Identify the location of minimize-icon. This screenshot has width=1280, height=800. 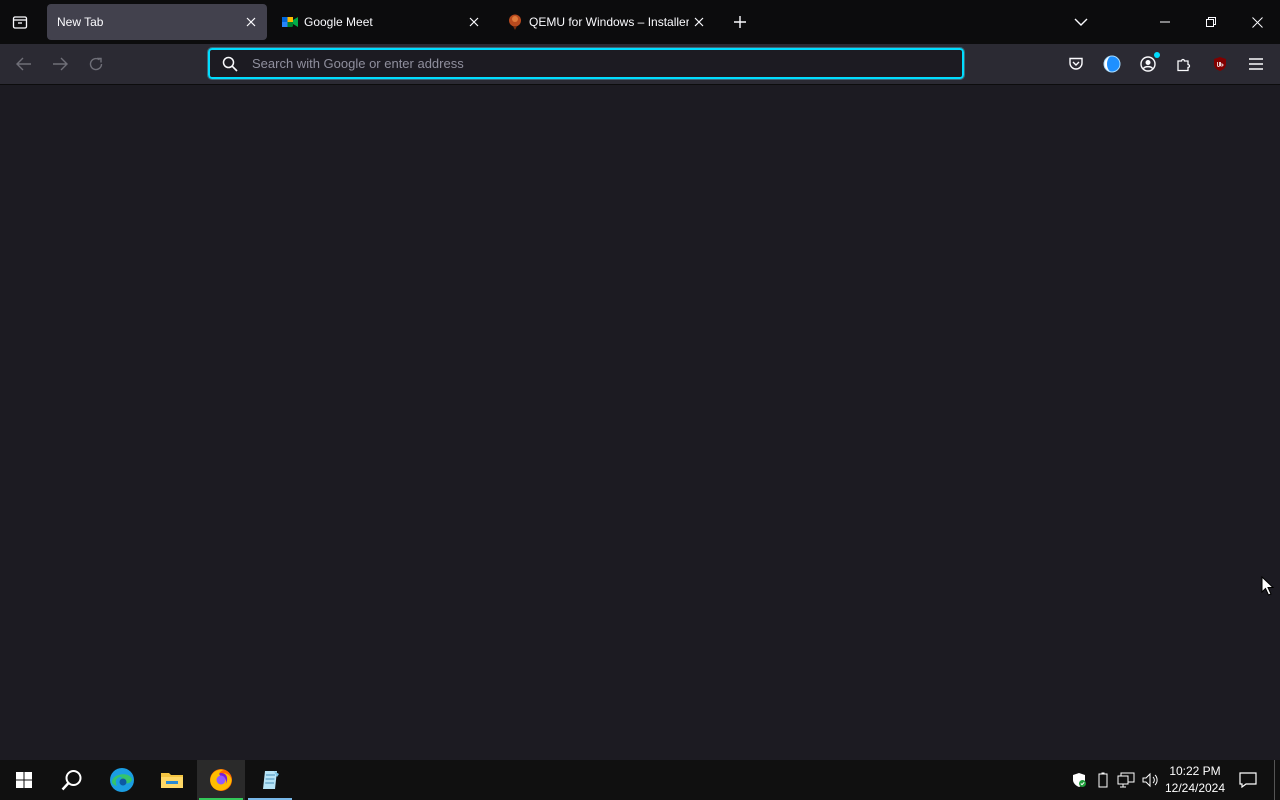
(1165, 22).